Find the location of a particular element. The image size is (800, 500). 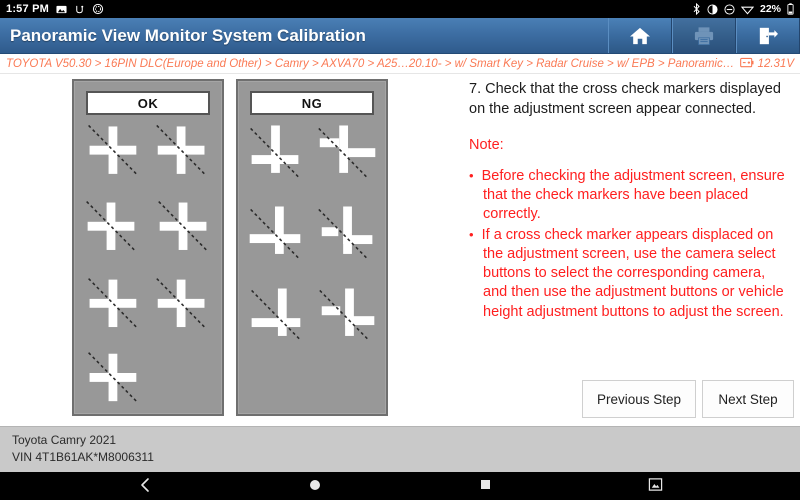

do-not-disturb-icon is located at coordinates (98, 9).